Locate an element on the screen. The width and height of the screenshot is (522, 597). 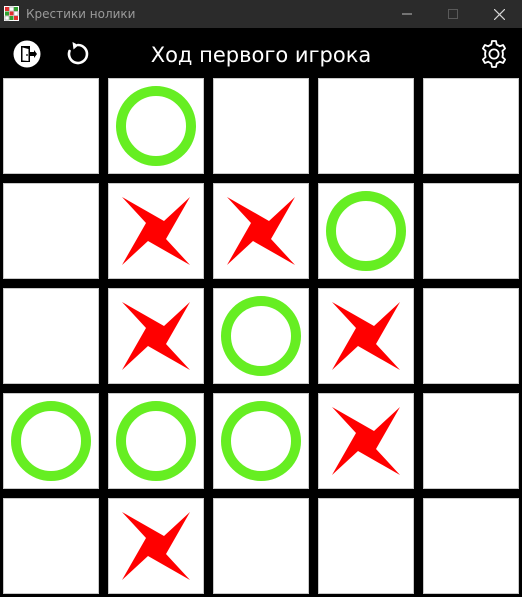
board-cell-r5-c2 is located at coordinates (156, 546).